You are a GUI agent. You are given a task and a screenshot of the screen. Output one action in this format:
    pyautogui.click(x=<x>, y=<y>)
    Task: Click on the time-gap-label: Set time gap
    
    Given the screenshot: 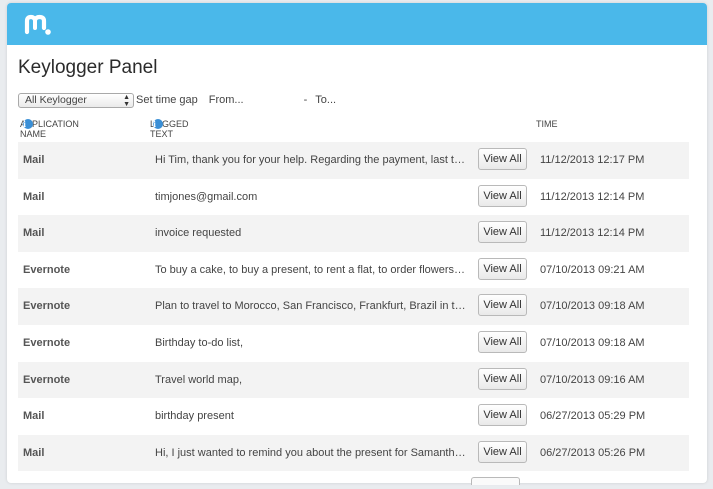 What is the action you would take?
    pyautogui.click(x=167, y=100)
    